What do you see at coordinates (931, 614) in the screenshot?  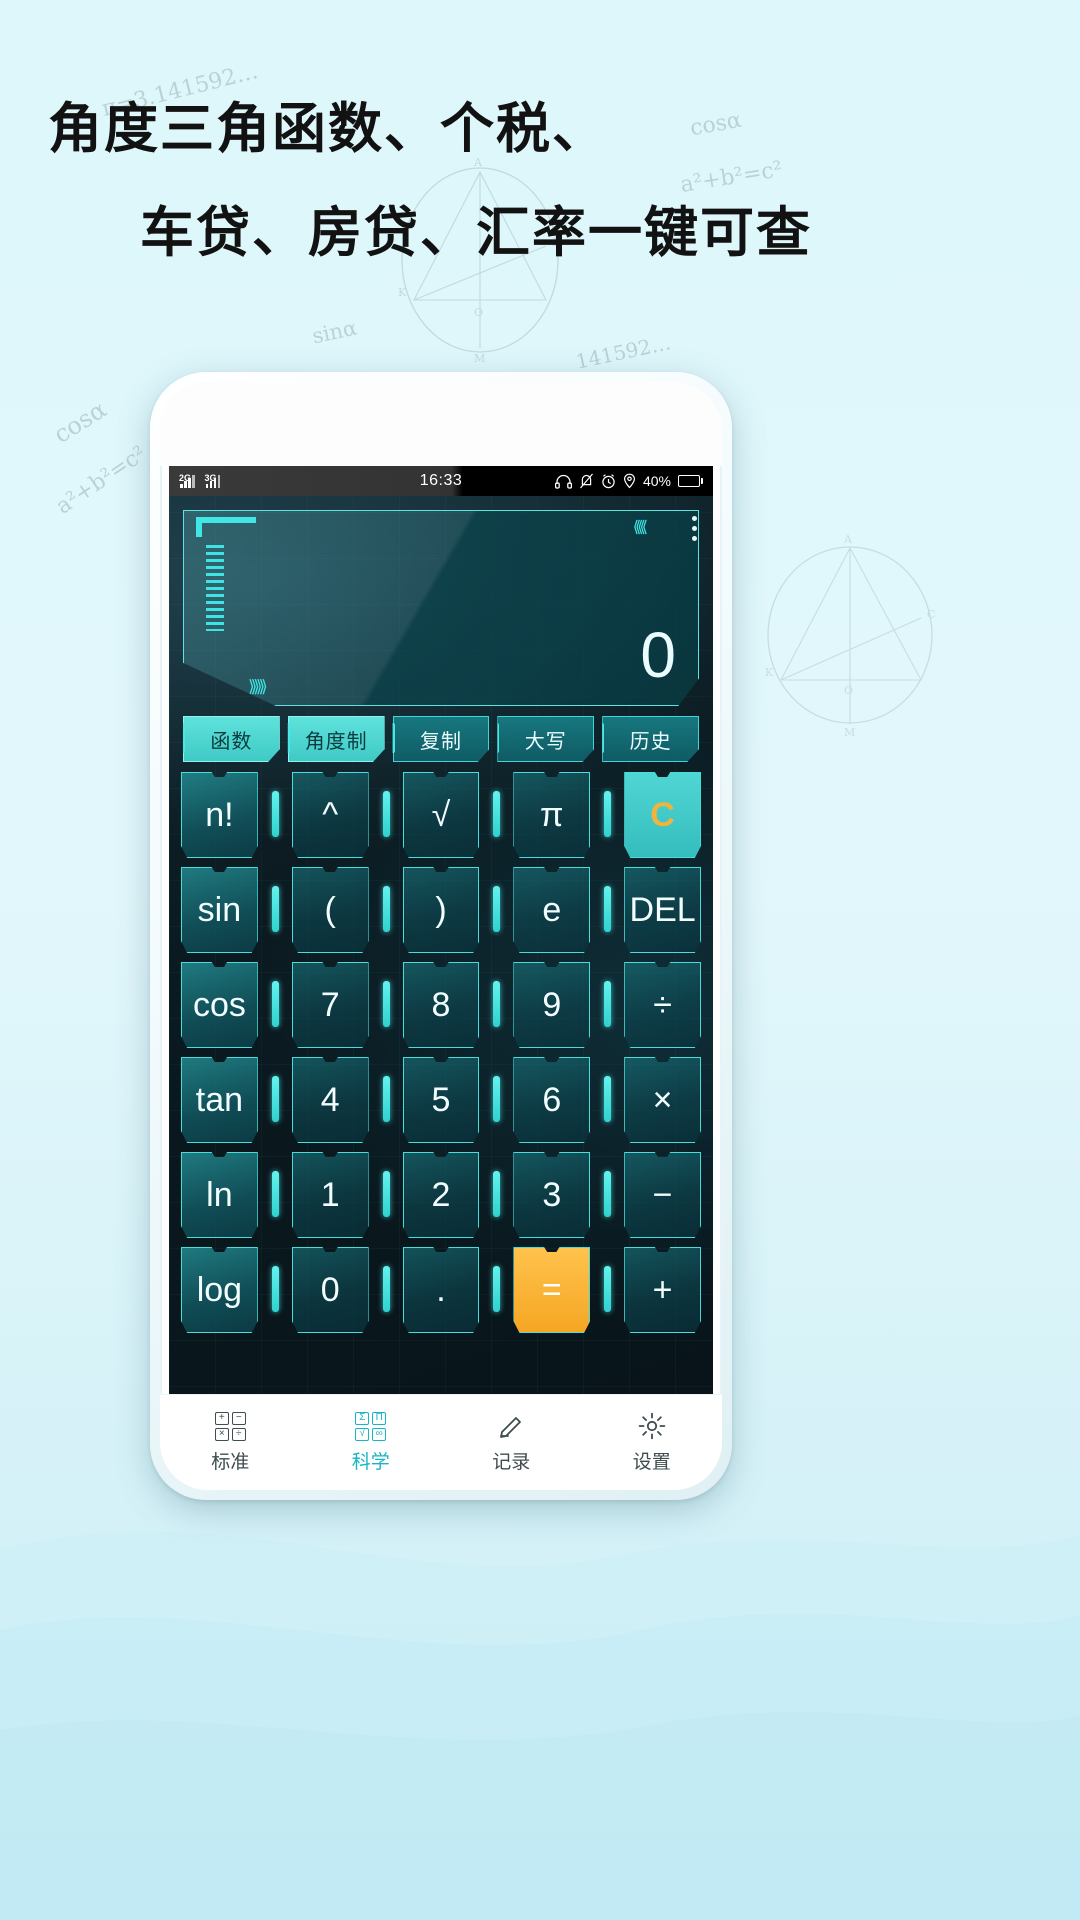 I see `svg-text: C` at bounding box center [931, 614].